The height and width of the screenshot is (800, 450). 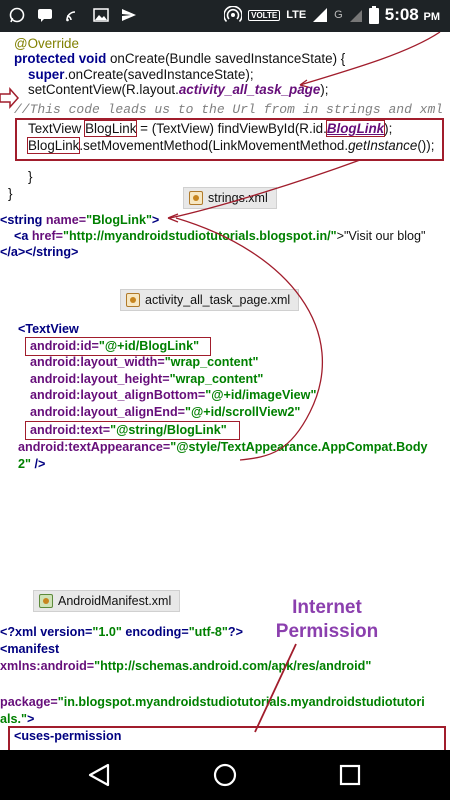 I want to click on clock: 5:08 PM, so click(x=412, y=14).